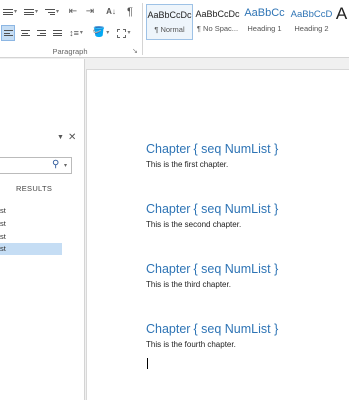  Describe the element at coordinates (264, 13) in the screenshot. I see `style-sample: AaBbCc` at that location.